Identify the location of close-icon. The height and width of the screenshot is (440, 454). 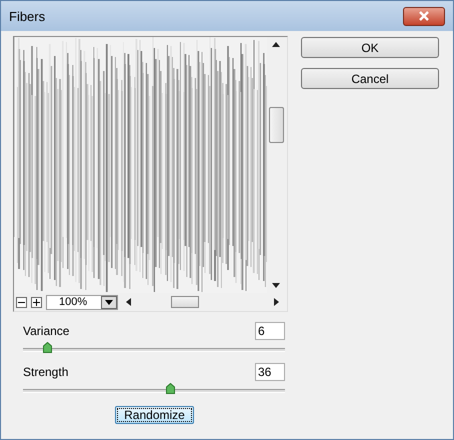
(424, 16).